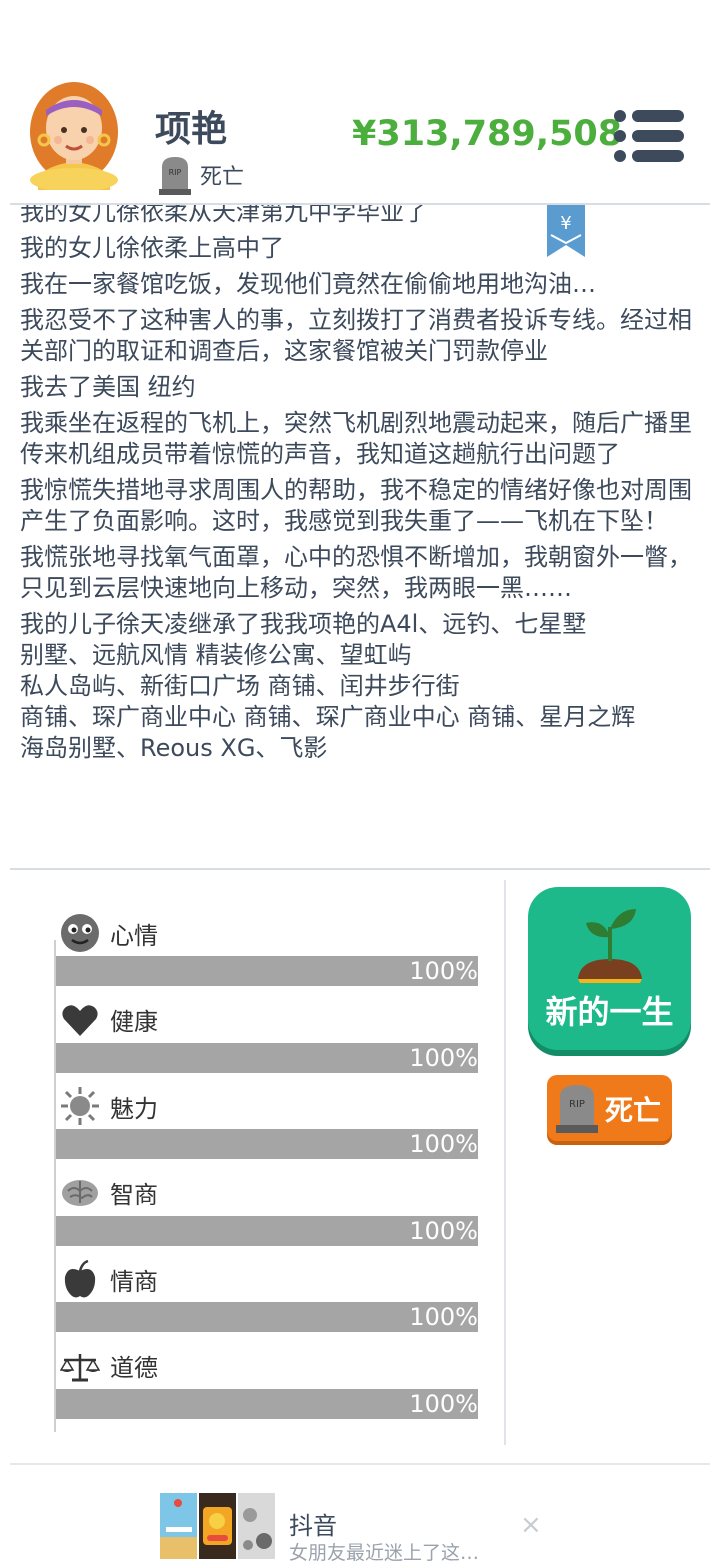 This screenshot has width=720, height=1565. What do you see at coordinates (313, 1526) in the screenshot?
I see `ad-title: 抖音` at bounding box center [313, 1526].